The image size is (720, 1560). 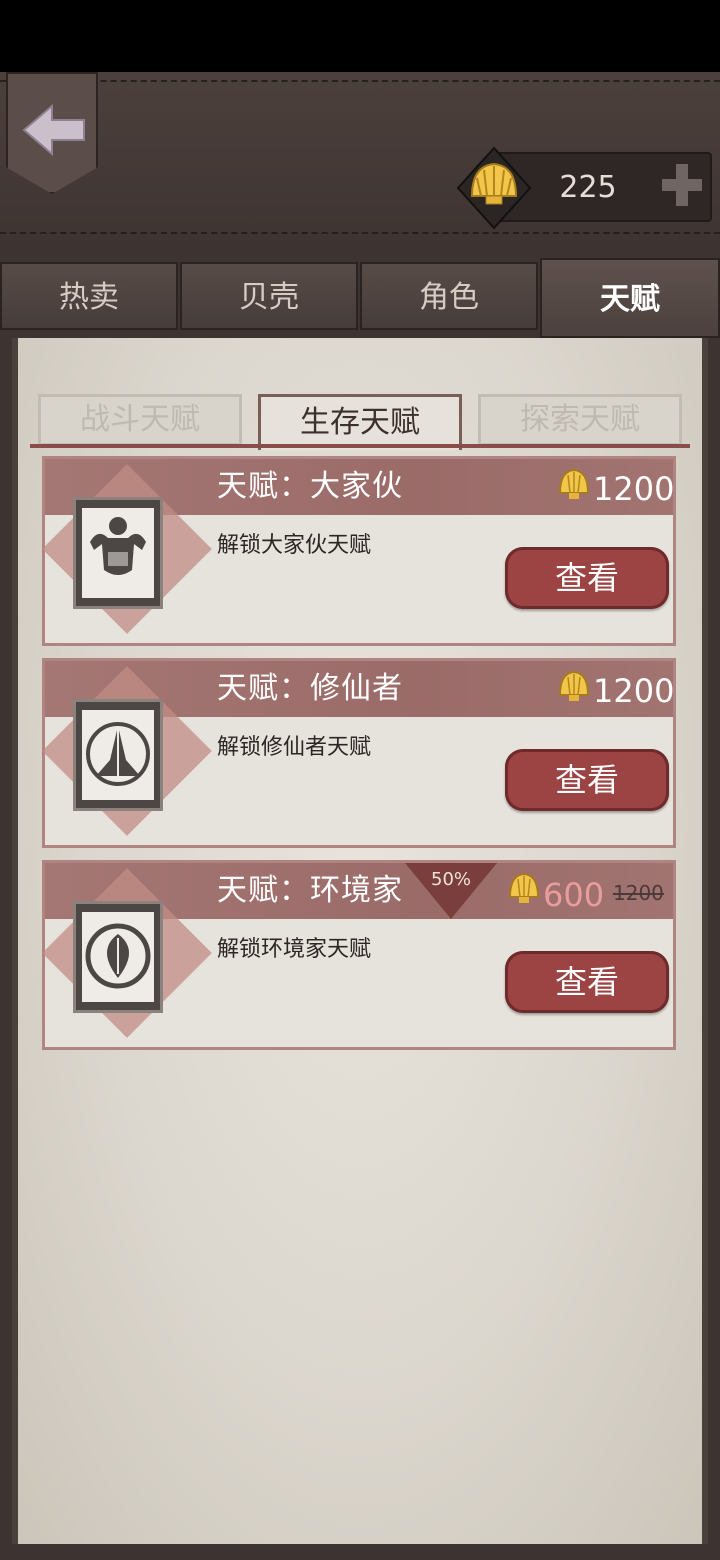 I want to click on muscle-man-icon, so click(x=118, y=553).